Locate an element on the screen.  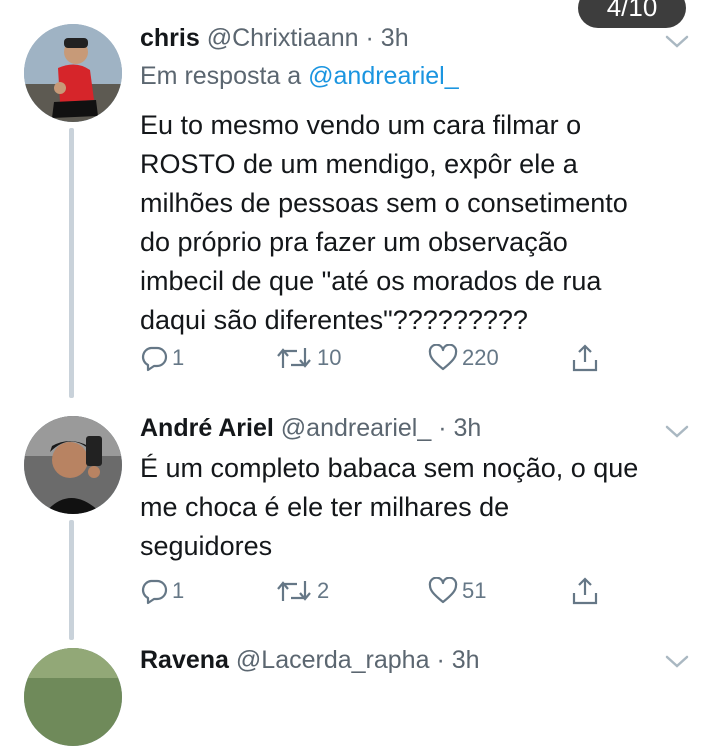
like-button: 51 is located at coordinates (457, 591).